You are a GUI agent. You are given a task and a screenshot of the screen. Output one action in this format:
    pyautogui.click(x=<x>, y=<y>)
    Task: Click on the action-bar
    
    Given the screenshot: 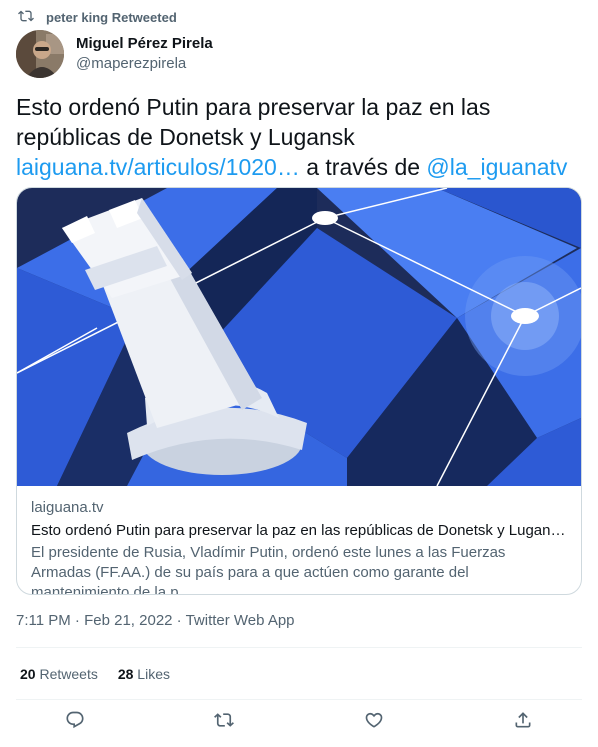 What is the action you would take?
    pyautogui.click(x=299, y=722)
    